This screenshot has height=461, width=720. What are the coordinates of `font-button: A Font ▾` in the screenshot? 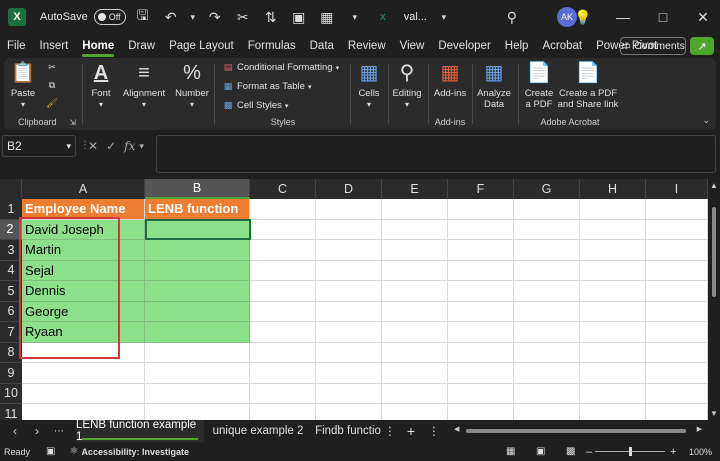 It's located at (101, 85).